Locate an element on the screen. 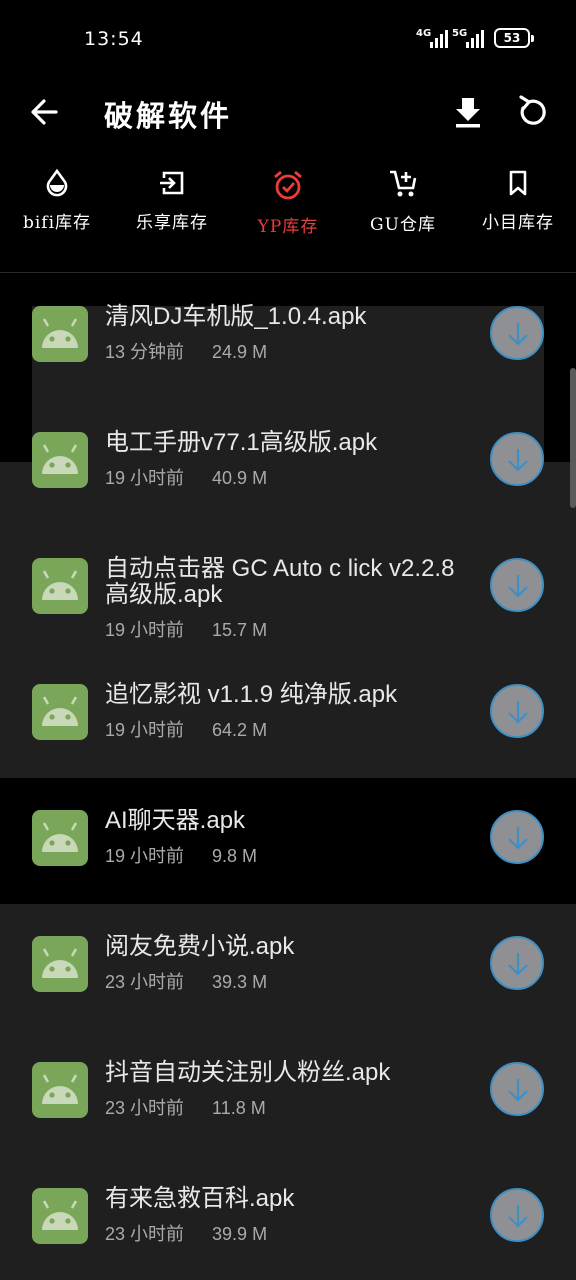 Image resolution: width=576 pixels, height=1280 pixels. file-size: 40.9 M is located at coordinates (240, 478).